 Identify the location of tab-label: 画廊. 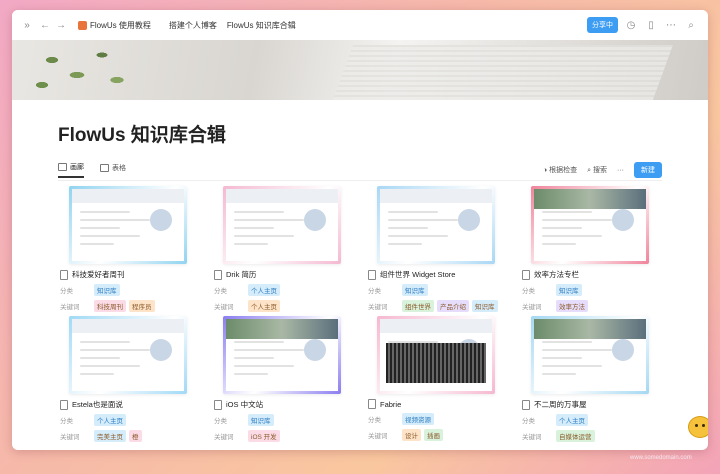
(77, 167).